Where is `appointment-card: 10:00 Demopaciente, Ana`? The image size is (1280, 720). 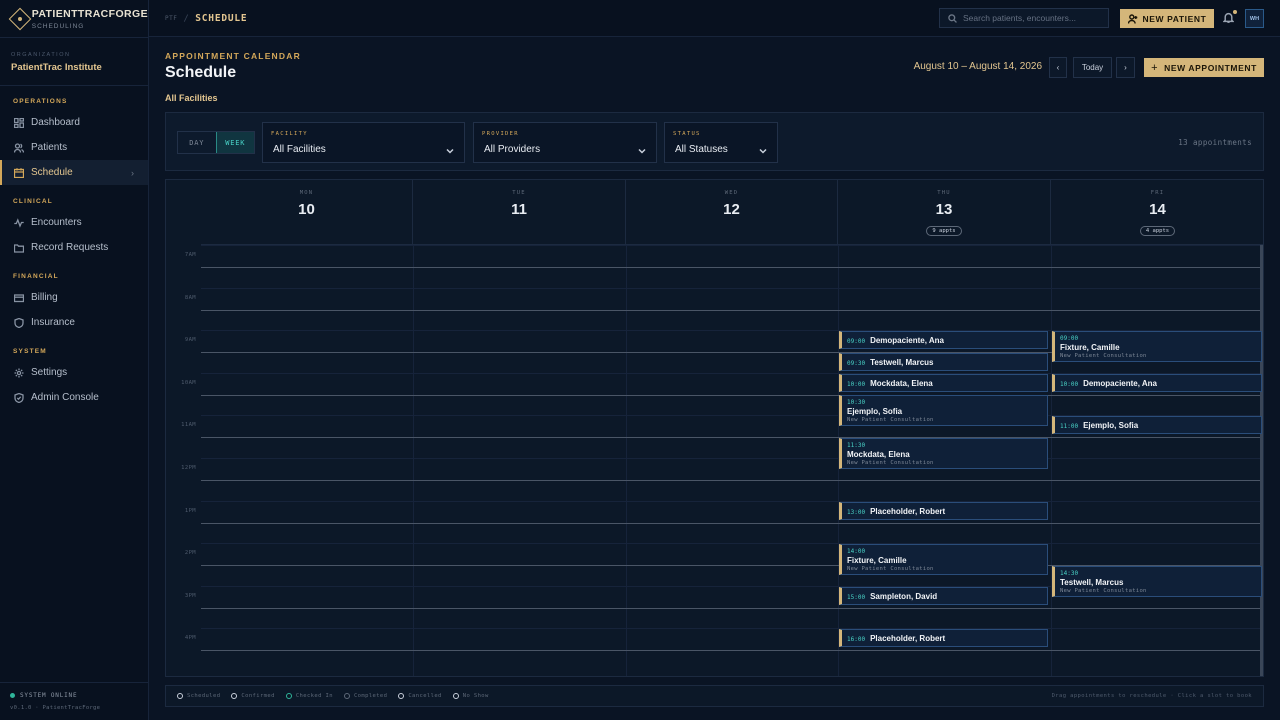 appointment-card: 10:00 Demopaciente, Ana is located at coordinates (1157, 382).